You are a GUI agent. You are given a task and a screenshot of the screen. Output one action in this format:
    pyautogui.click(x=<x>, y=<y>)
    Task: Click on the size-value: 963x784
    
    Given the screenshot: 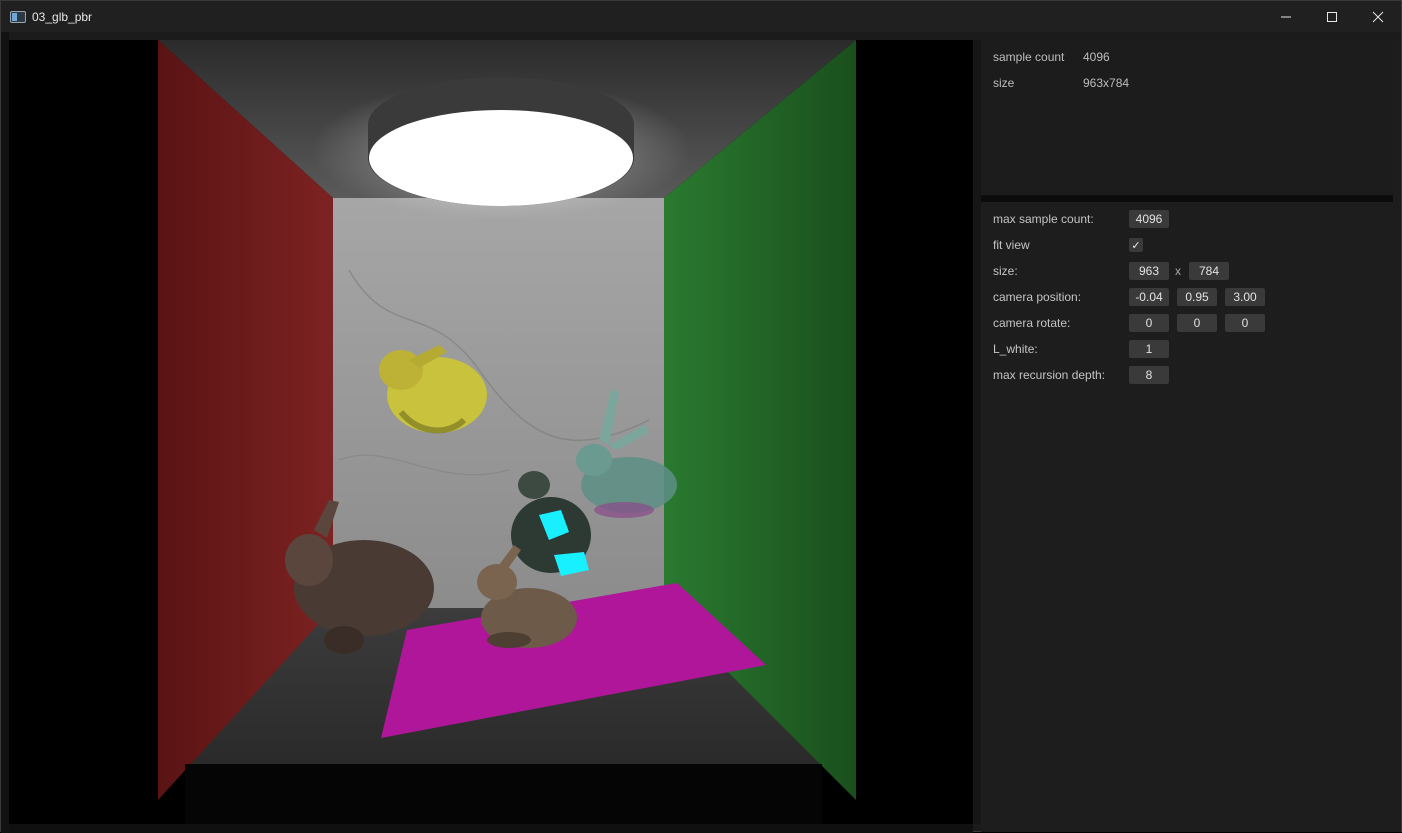 What is the action you would take?
    pyautogui.click(x=1106, y=83)
    